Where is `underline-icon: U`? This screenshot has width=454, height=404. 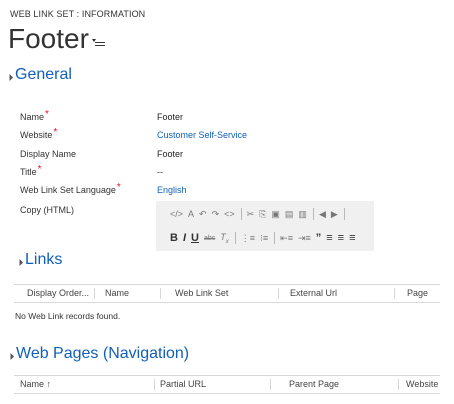
underline-icon: U is located at coordinates (195, 238).